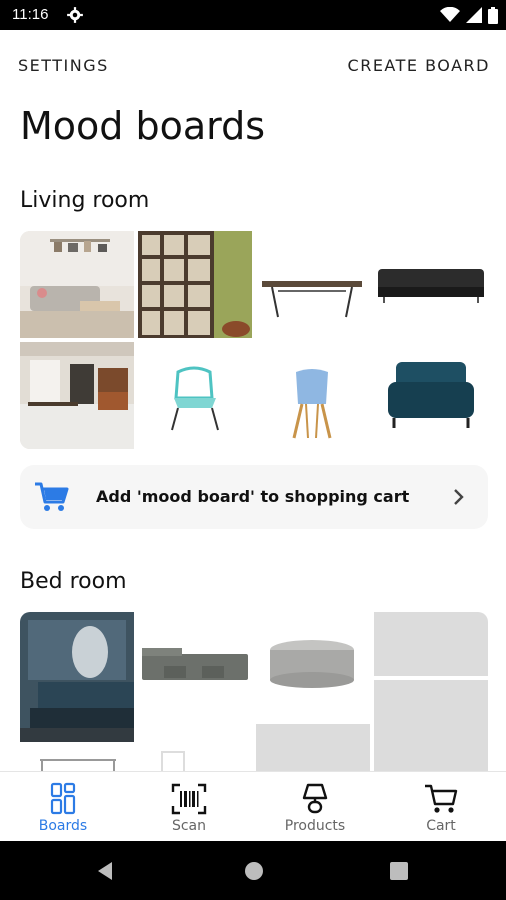 Image resolution: width=506 pixels, height=900 pixels. I want to click on chevron-right-icon, so click(459, 497).